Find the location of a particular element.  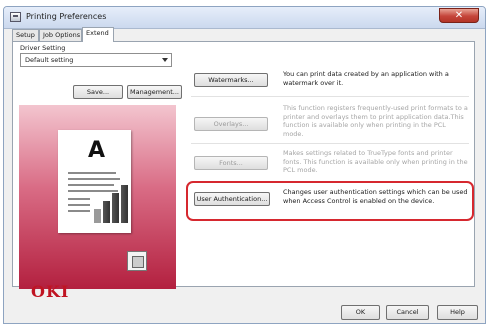

driver-setting-dropdown: Default setting is located at coordinates (96, 60).